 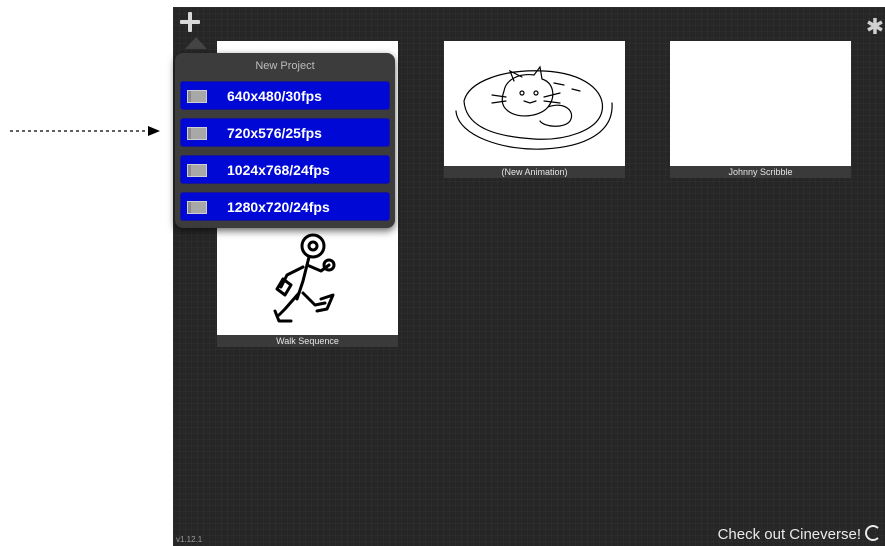 I want to click on annotation-arrow, so click(x=85, y=131).